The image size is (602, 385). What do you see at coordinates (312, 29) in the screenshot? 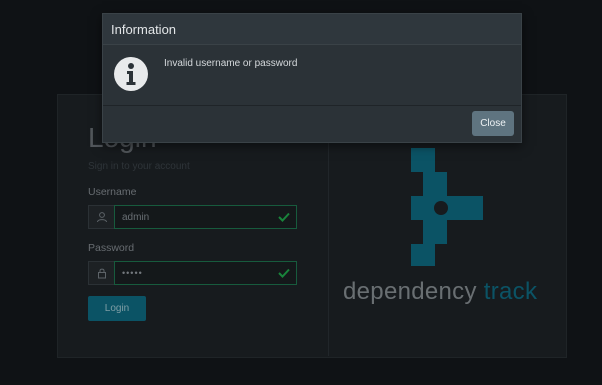
I see `modal-header: Information` at bounding box center [312, 29].